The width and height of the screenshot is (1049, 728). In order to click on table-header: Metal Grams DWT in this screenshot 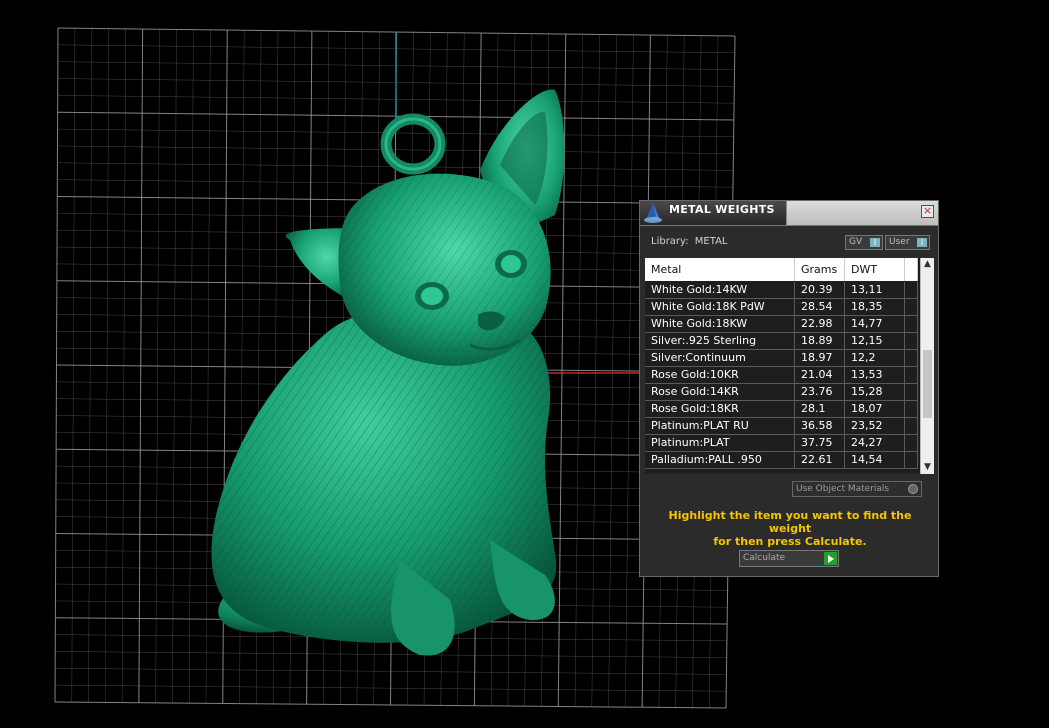, I will do `click(781, 269)`.